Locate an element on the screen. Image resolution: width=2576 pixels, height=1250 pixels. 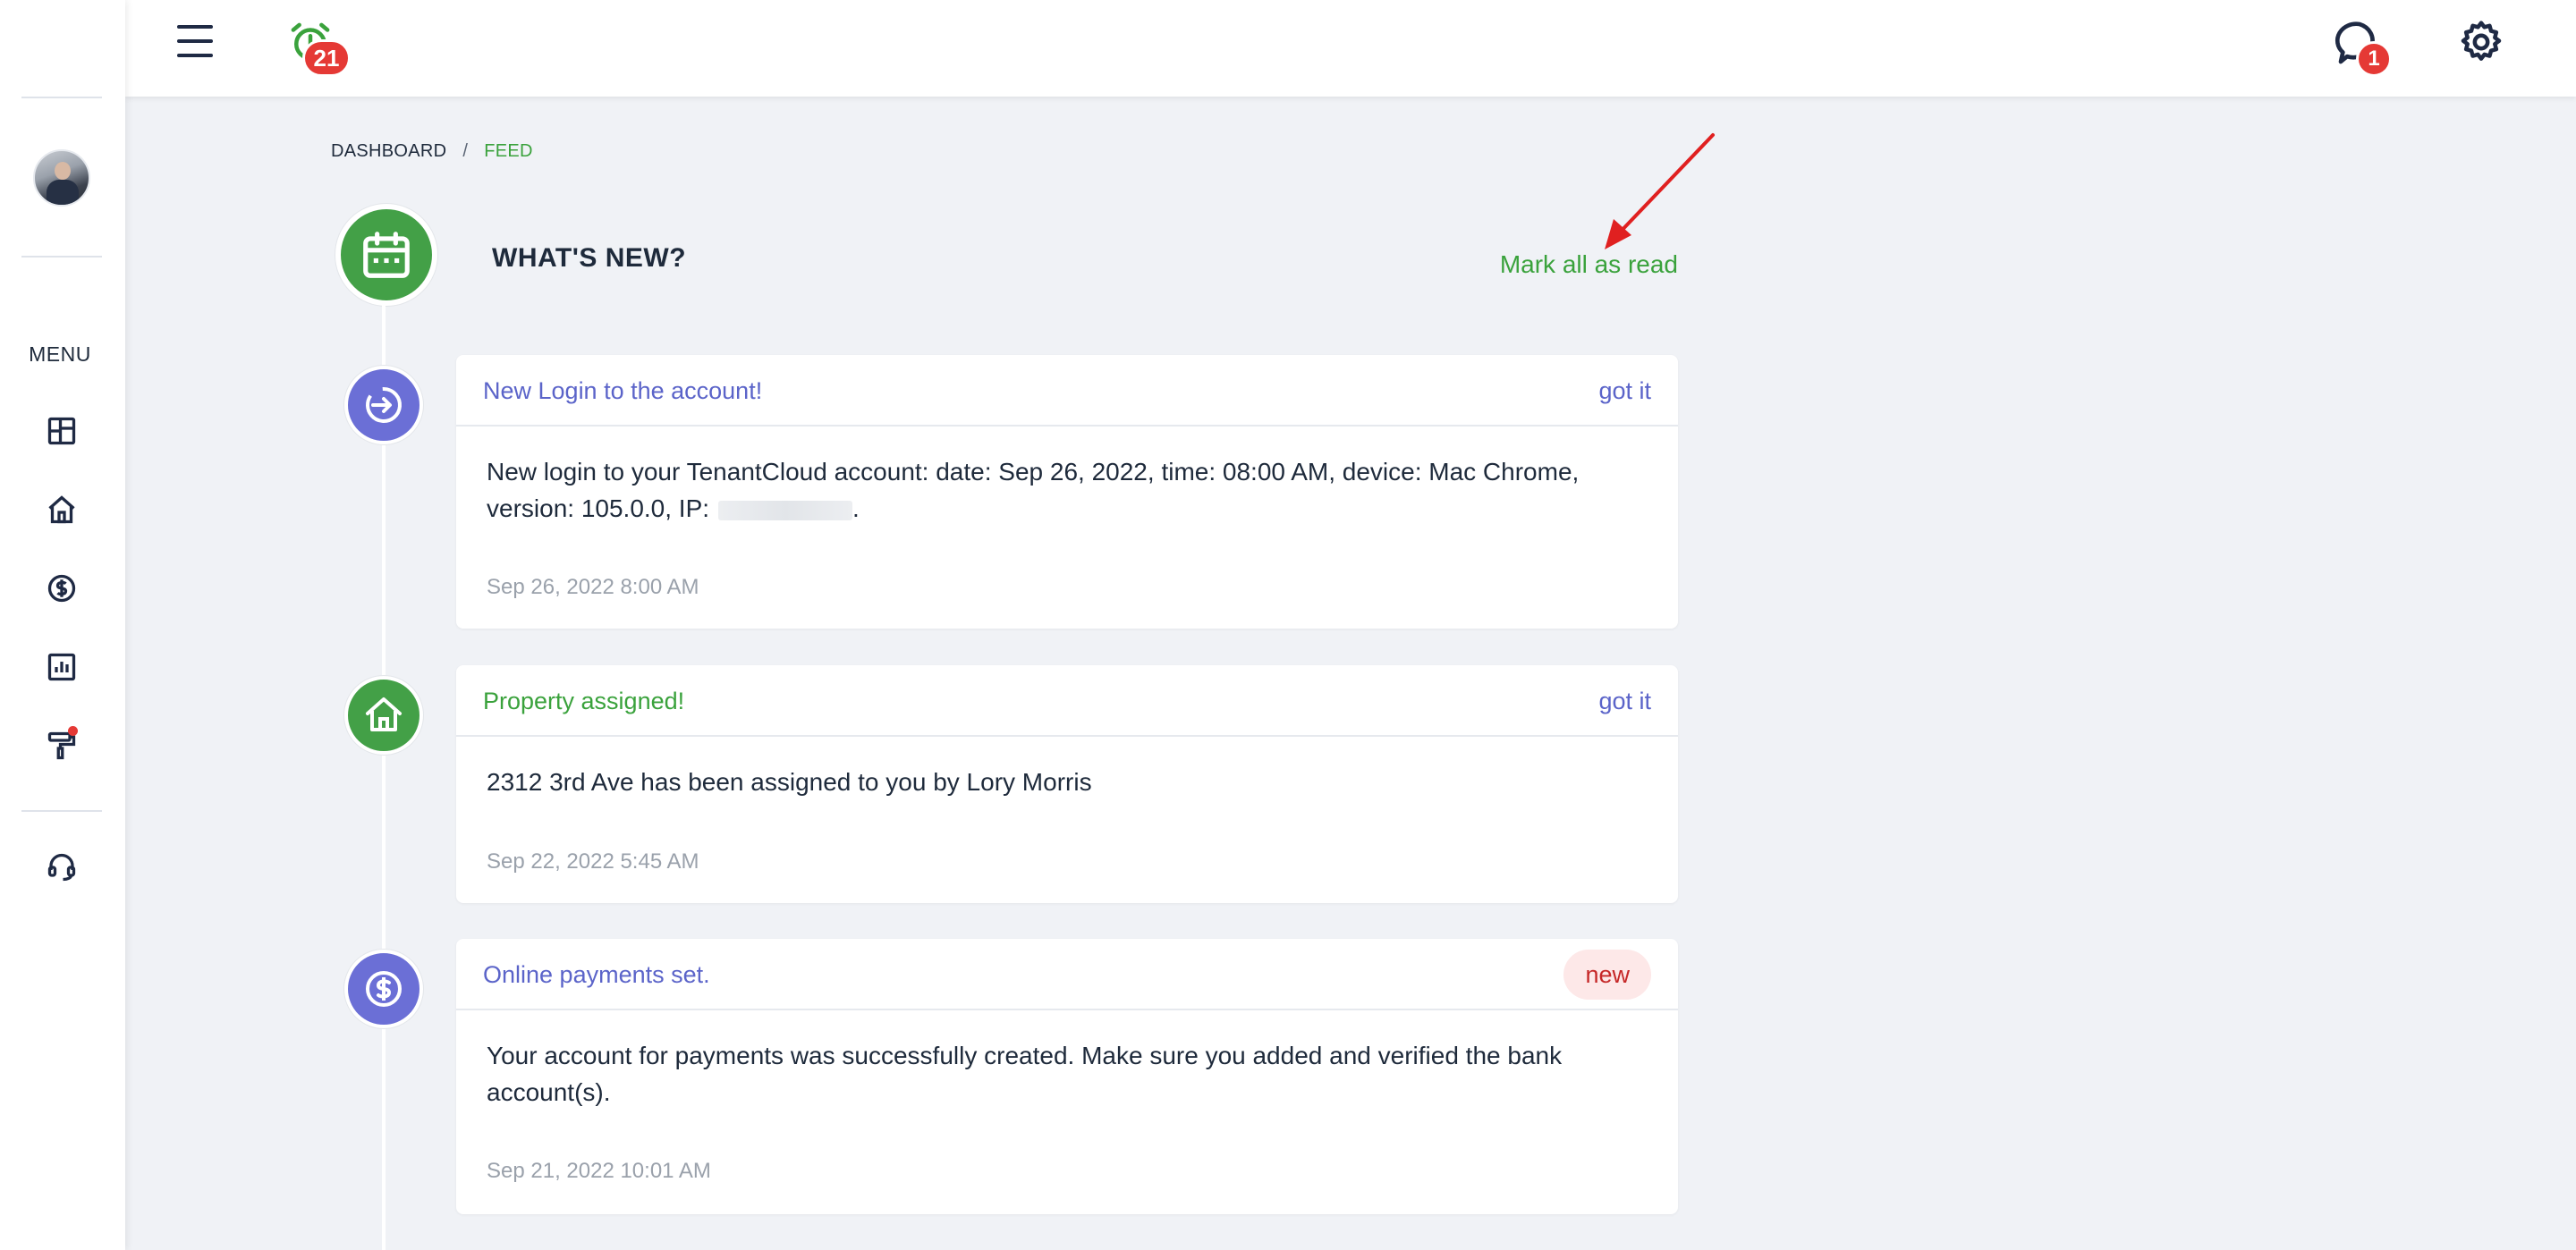
sidebar-item-support is located at coordinates (61, 868).